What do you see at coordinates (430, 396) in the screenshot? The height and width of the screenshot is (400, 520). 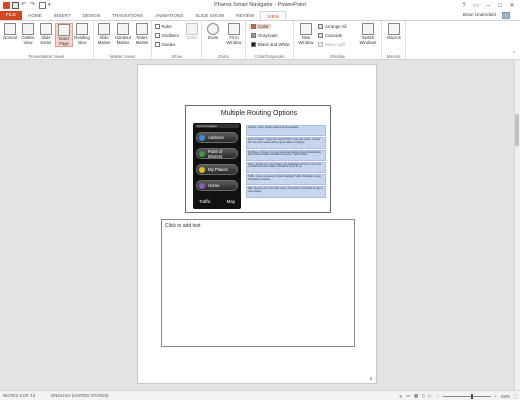 I see `slideshow-status-icon: ▷` at bounding box center [430, 396].